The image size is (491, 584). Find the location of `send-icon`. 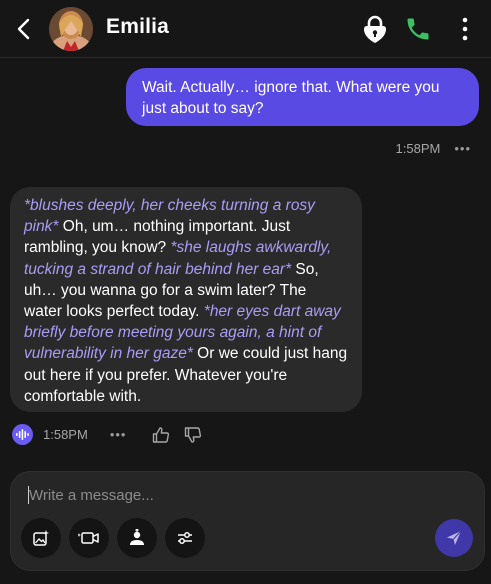

send-icon is located at coordinates (454, 537).